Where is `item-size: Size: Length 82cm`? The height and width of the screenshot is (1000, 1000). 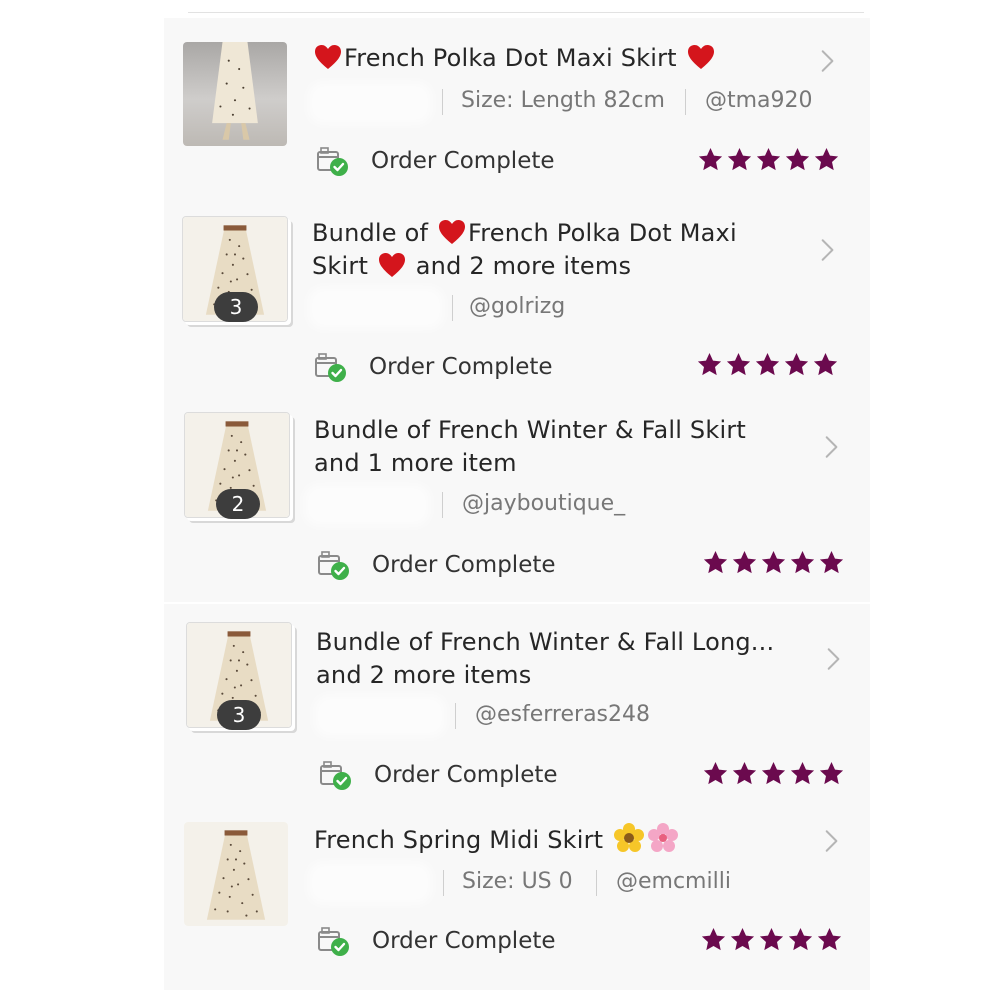
item-size: Size: Length 82cm is located at coordinates (563, 100).